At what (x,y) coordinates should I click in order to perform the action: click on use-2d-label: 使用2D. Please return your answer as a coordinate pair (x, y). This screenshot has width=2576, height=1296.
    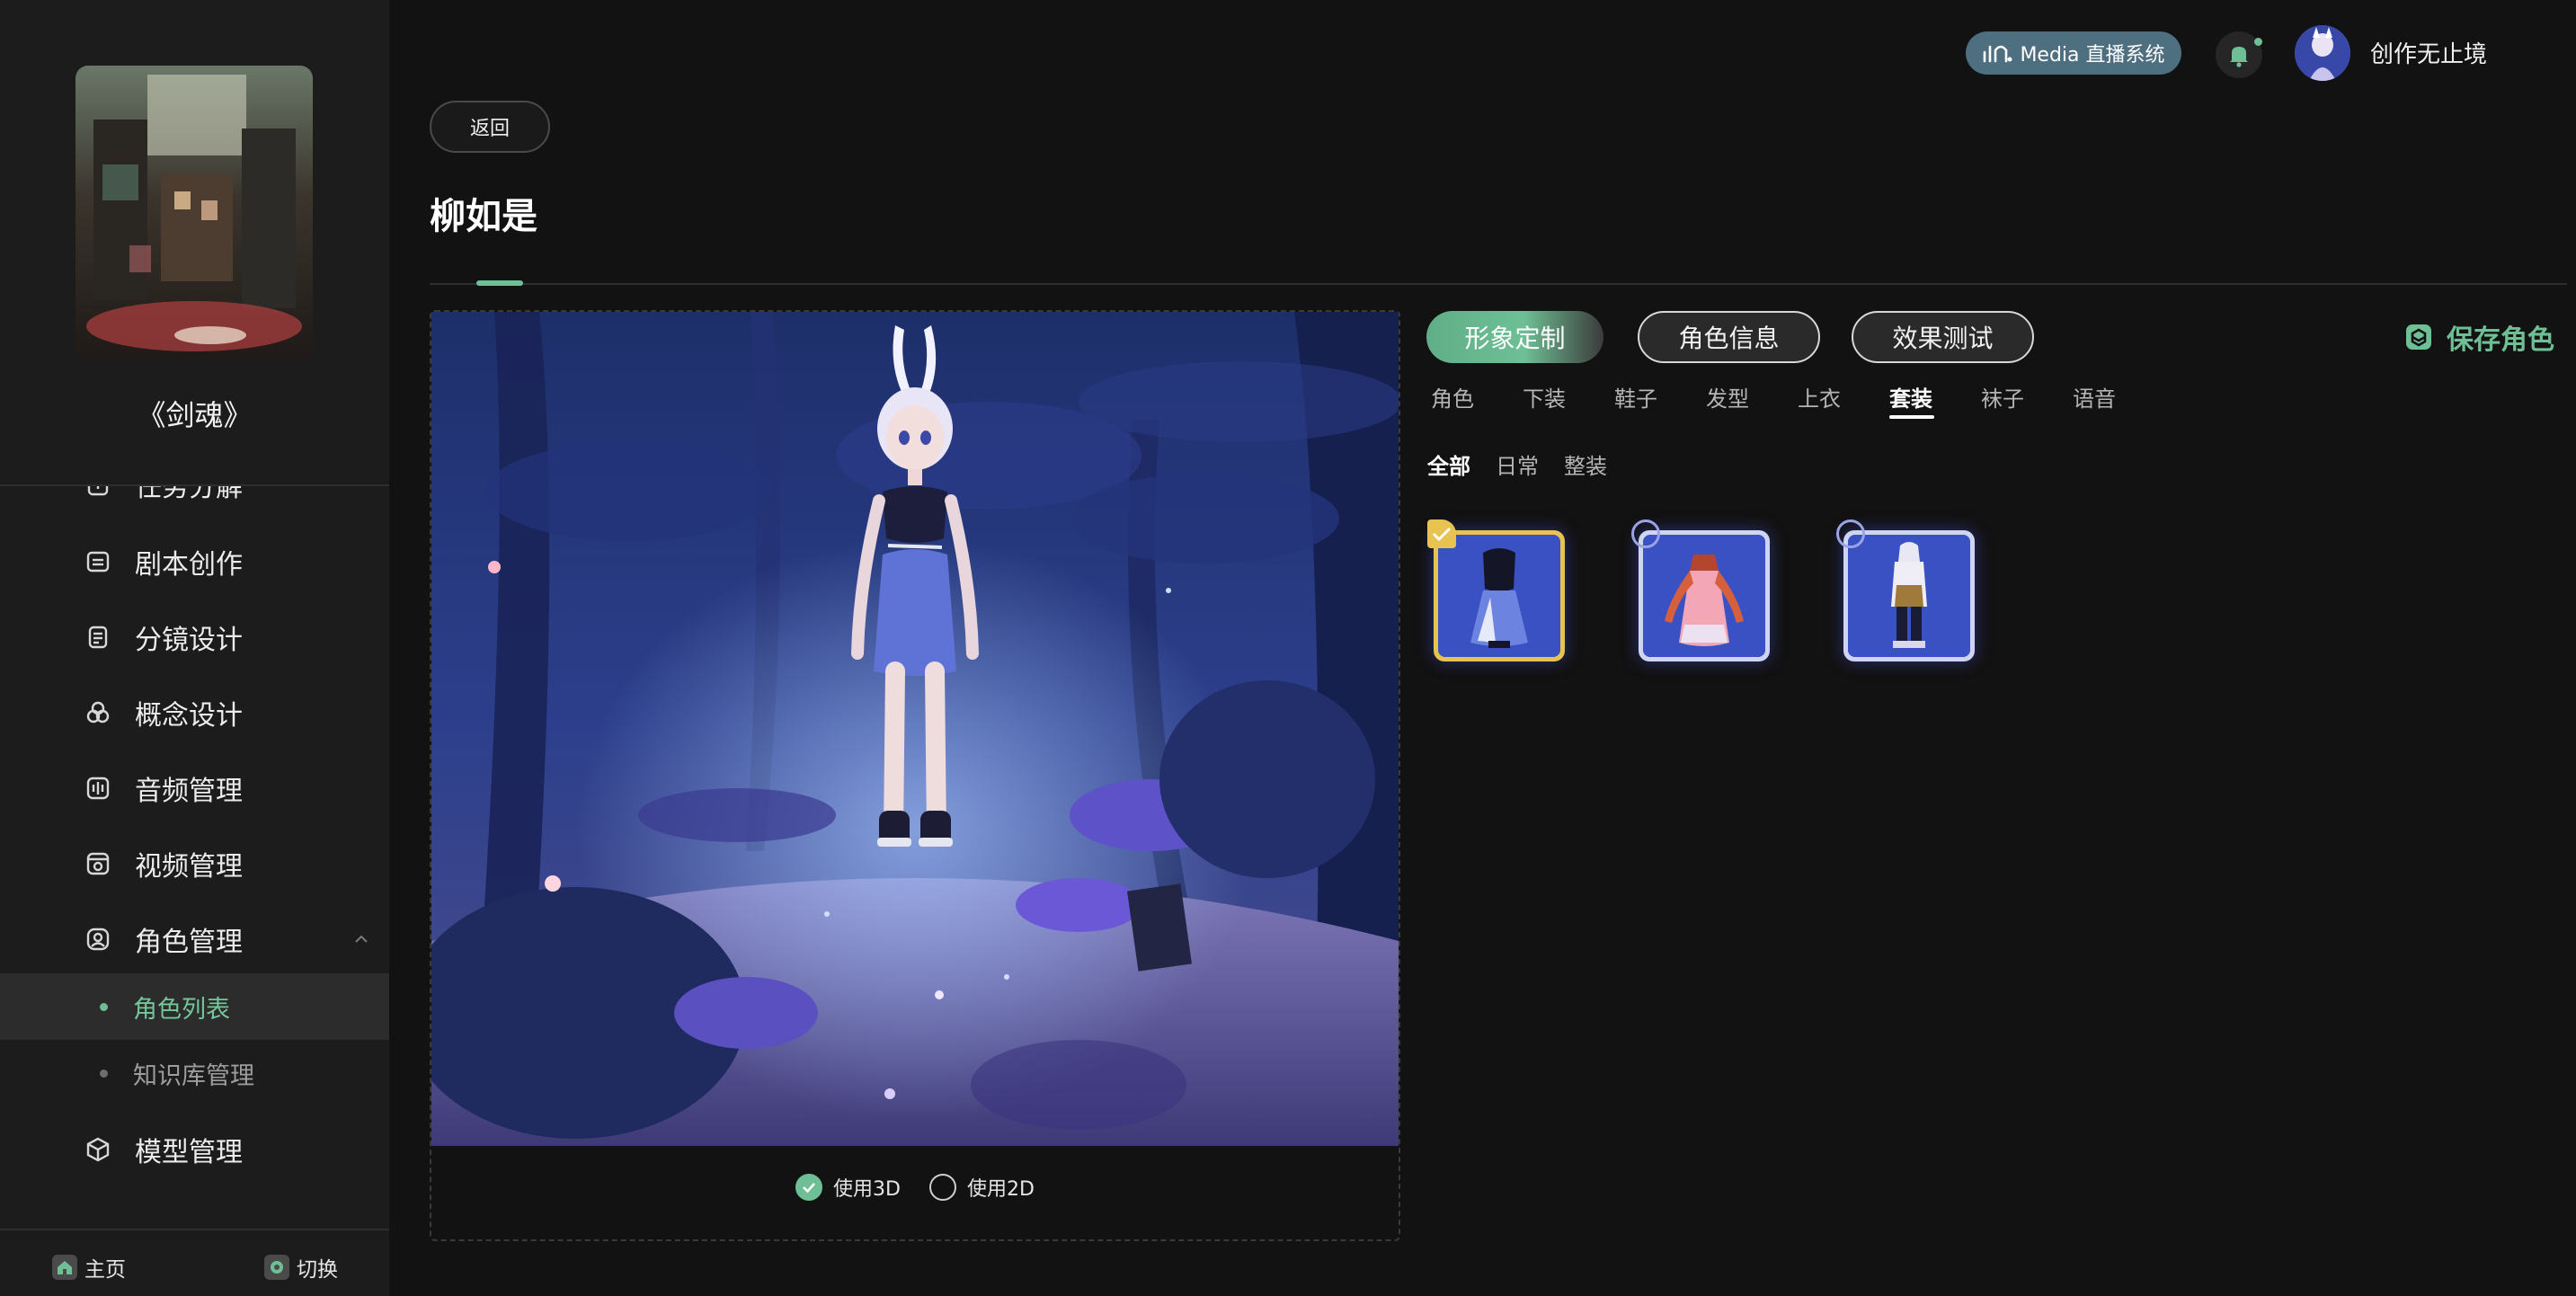
    Looking at the image, I should click on (1001, 1189).